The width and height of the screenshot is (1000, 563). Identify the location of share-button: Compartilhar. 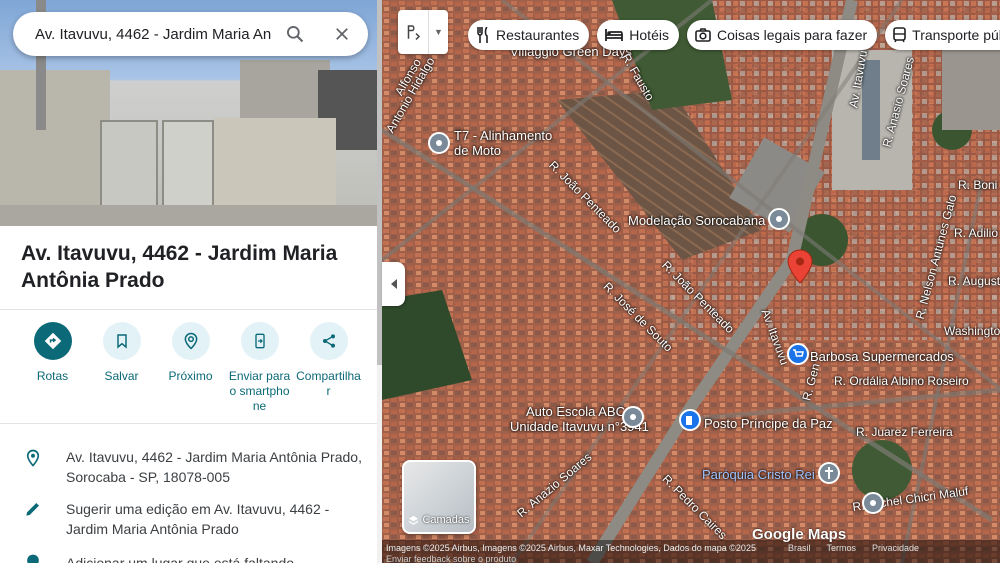
(328, 368).